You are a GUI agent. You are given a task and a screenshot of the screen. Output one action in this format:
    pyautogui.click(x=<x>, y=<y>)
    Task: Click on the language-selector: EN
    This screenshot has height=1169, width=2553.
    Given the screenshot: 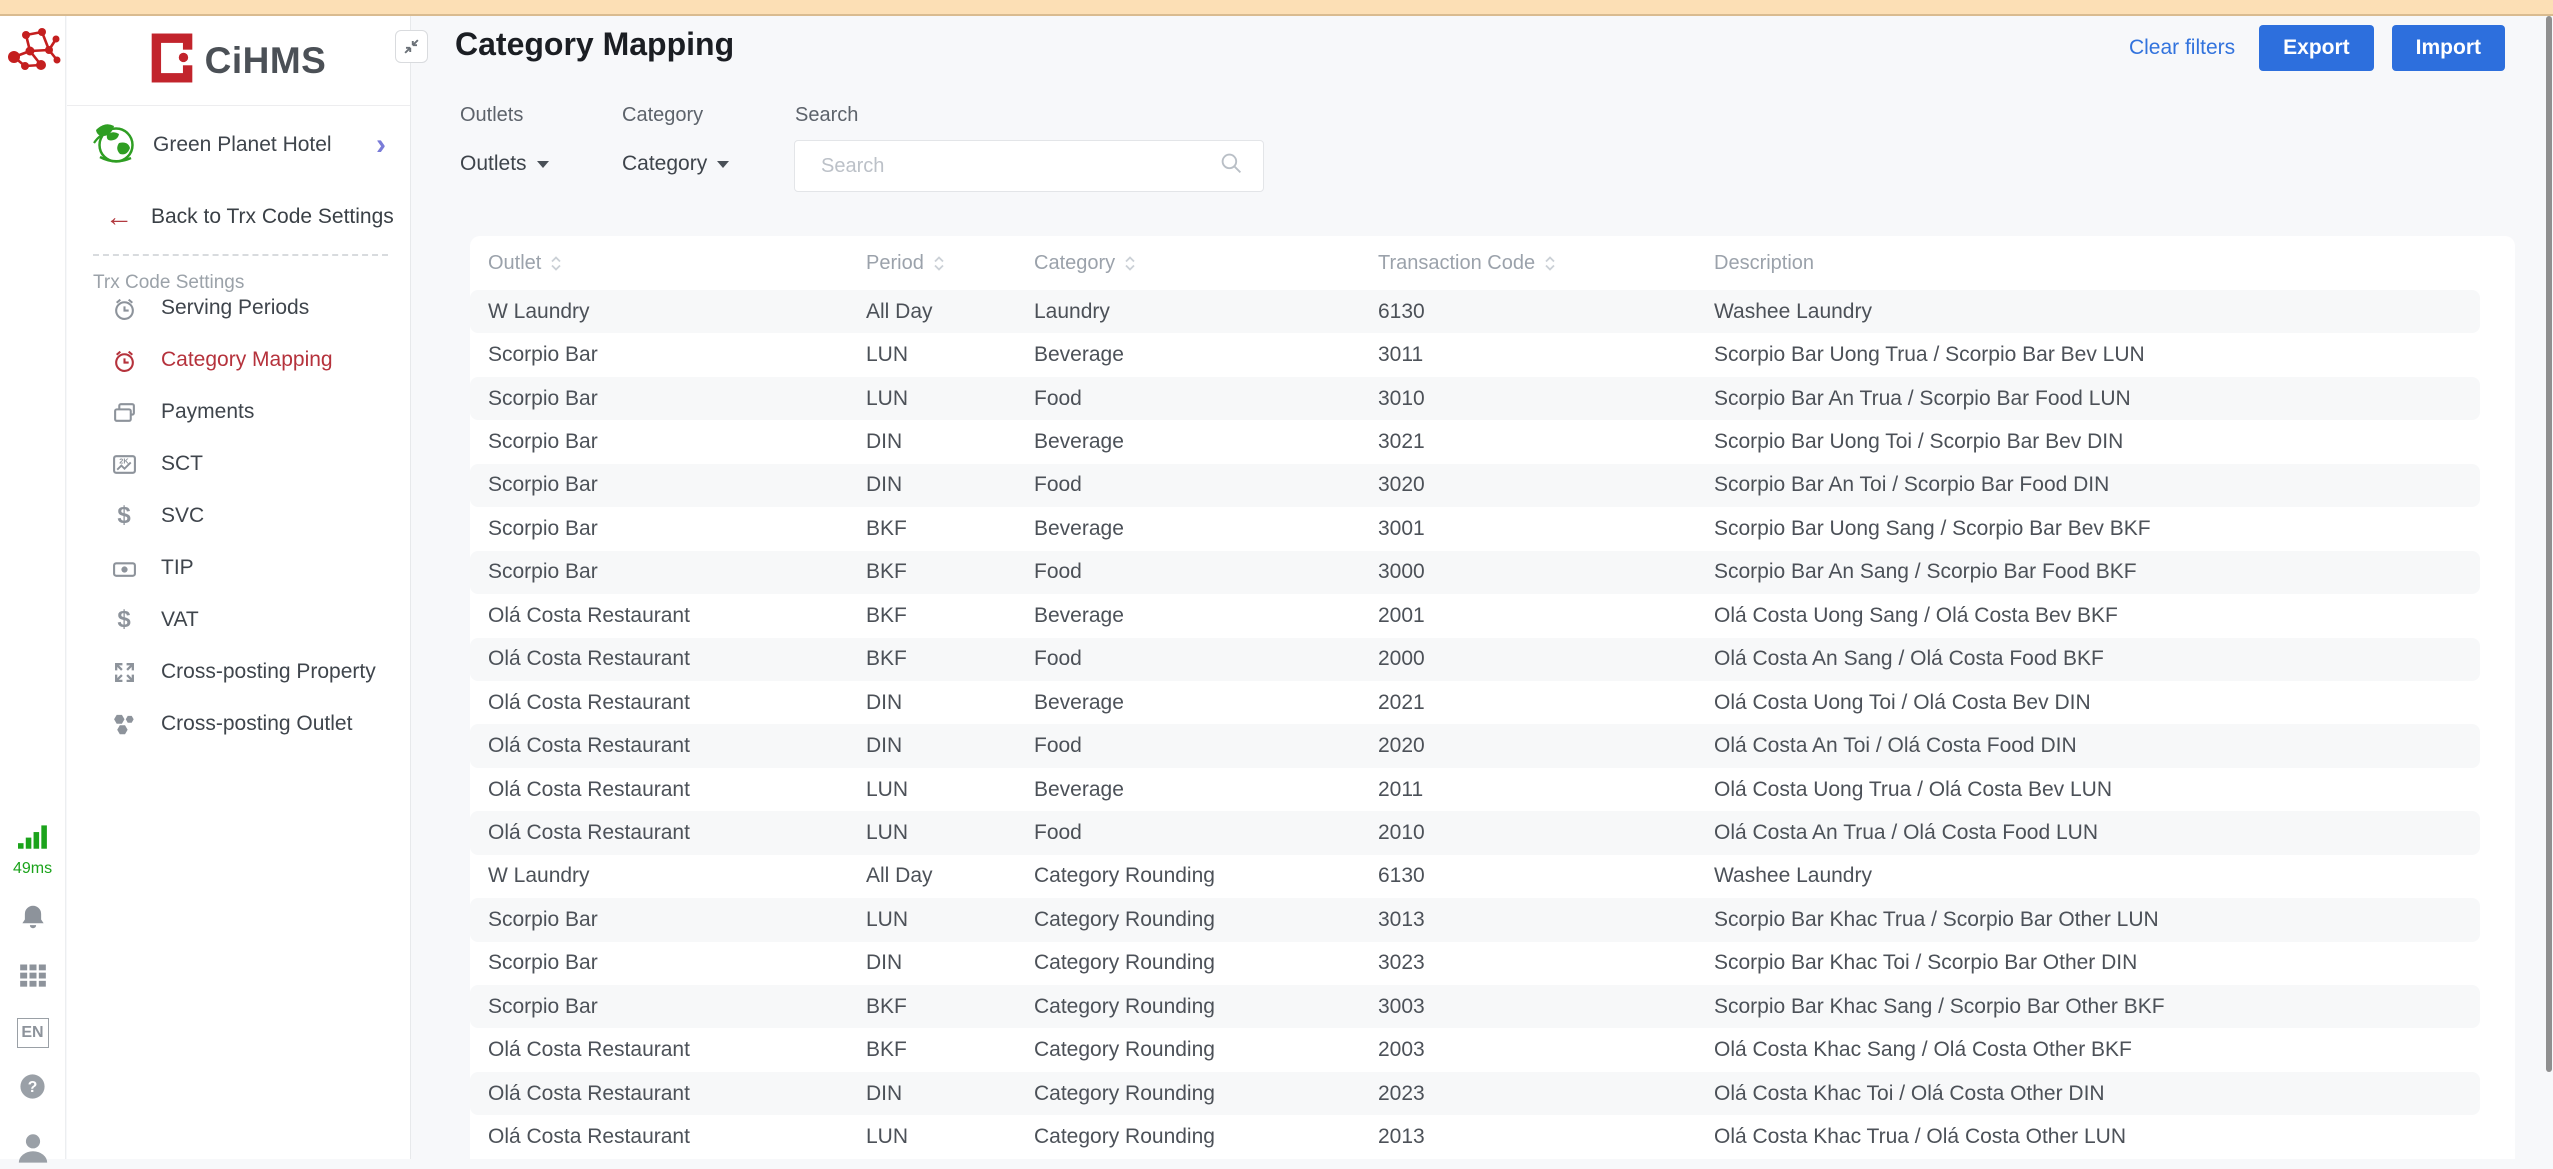 What is the action you would take?
    pyautogui.click(x=33, y=1033)
    